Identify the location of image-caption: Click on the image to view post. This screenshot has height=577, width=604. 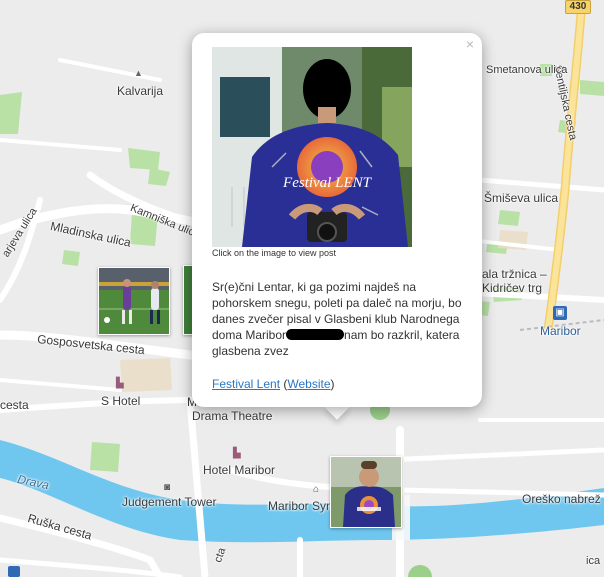
(274, 253).